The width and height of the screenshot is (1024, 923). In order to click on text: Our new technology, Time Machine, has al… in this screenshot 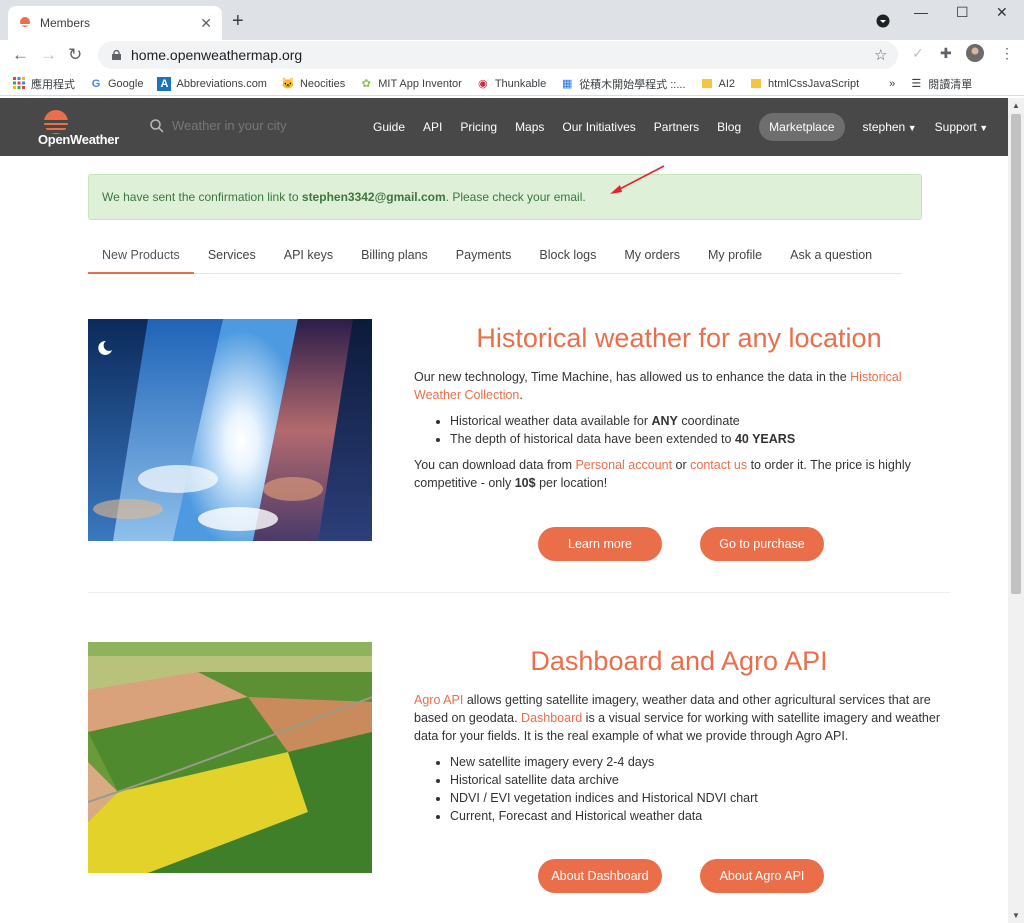, I will do `click(632, 377)`.